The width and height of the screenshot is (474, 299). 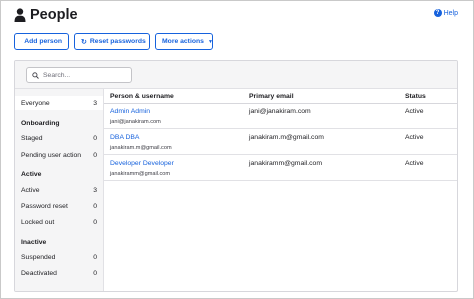 What do you see at coordinates (84, 42) in the screenshot?
I see `refresh-icon: ↻` at bounding box center [84, 42].